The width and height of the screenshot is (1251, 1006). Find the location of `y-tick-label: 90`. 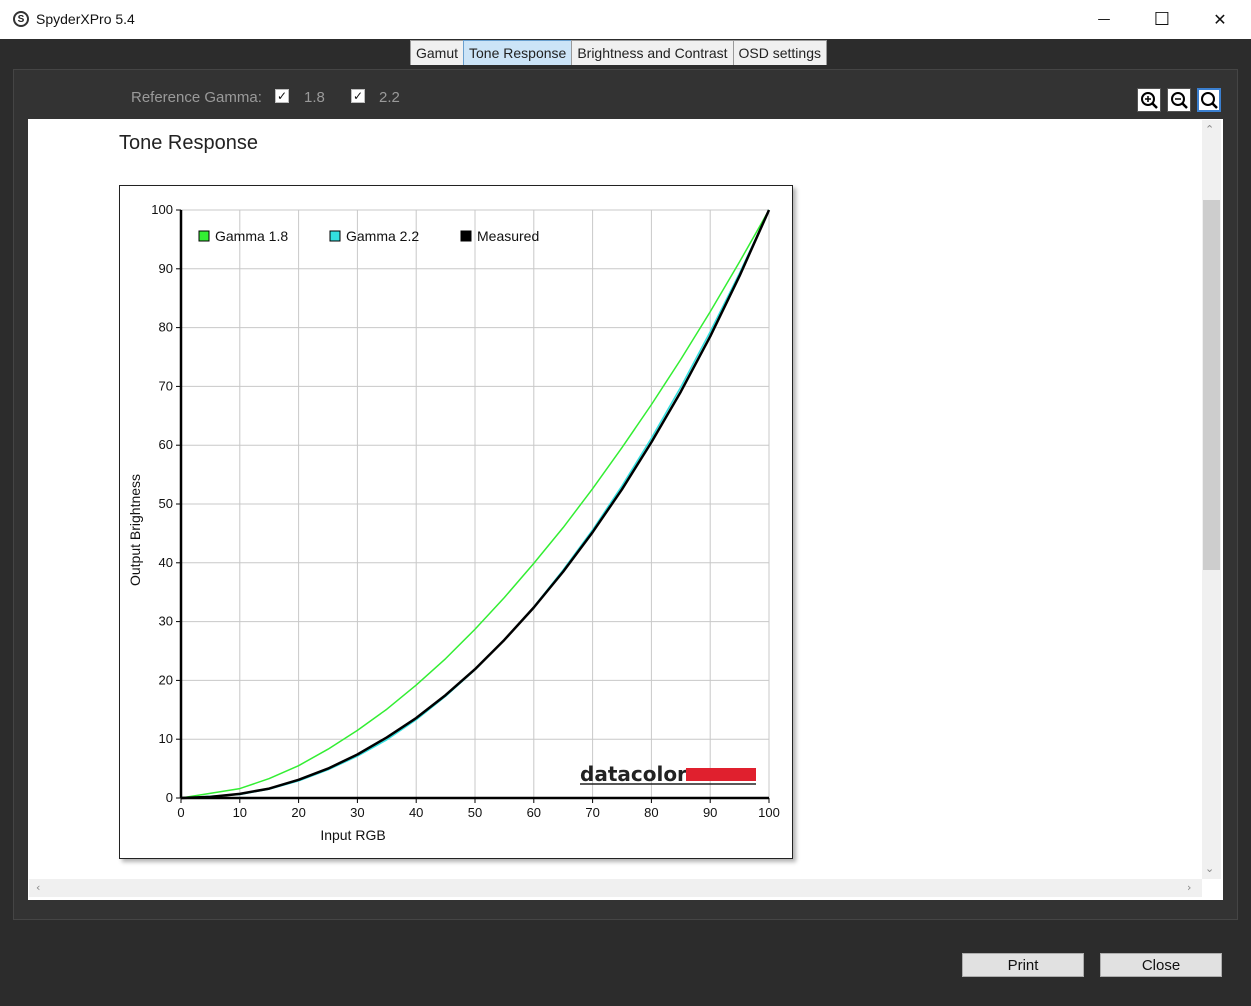

y-tick-label: 90 is located at coordinates (166, 268).